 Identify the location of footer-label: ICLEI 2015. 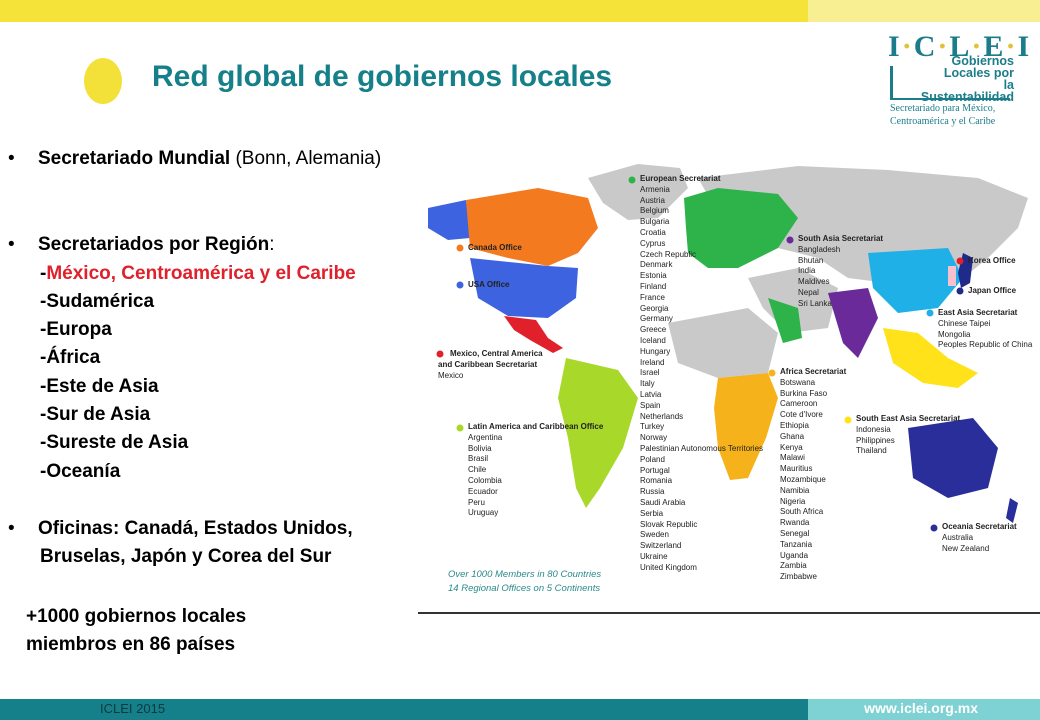
(133, 708).